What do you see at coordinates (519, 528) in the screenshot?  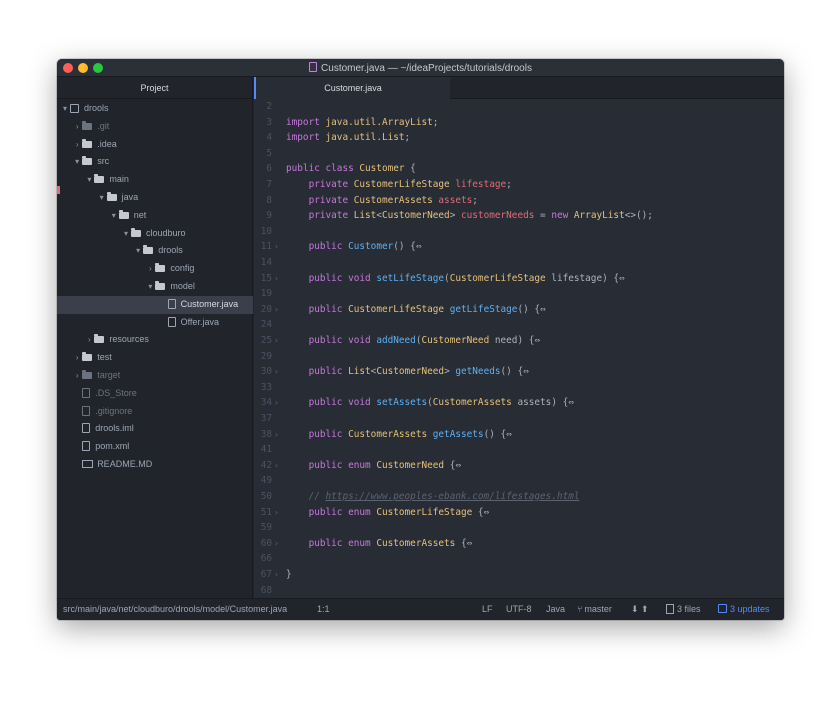 I see `code-line: 59` at bounding box center [519, 528].